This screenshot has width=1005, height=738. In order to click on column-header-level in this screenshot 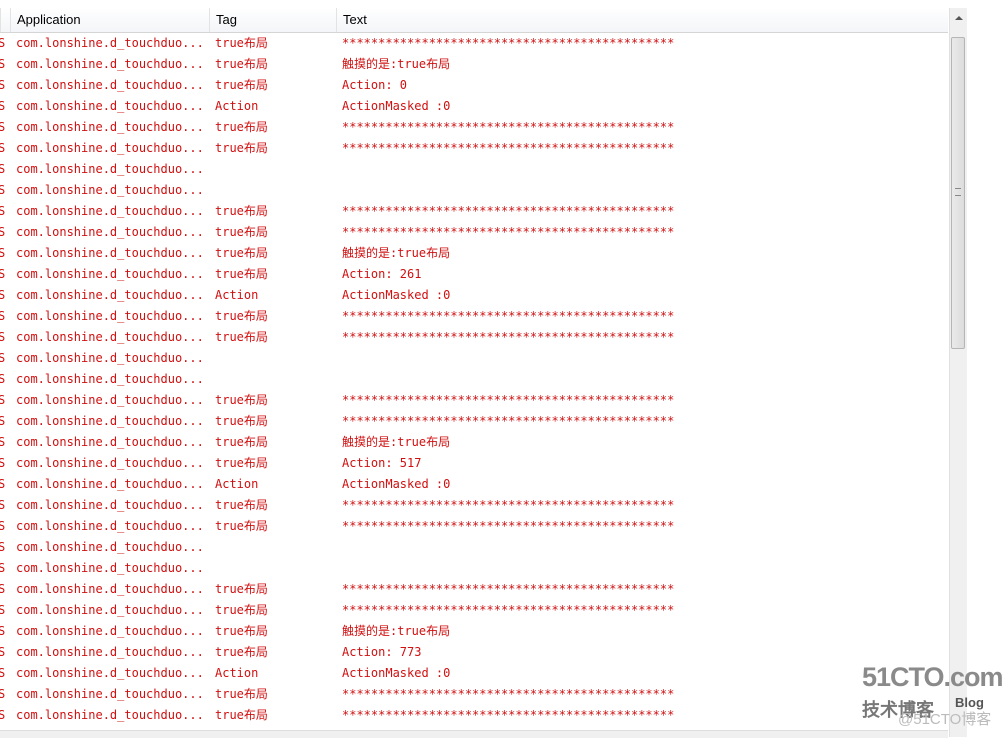, I will do `click(5, 20)`.